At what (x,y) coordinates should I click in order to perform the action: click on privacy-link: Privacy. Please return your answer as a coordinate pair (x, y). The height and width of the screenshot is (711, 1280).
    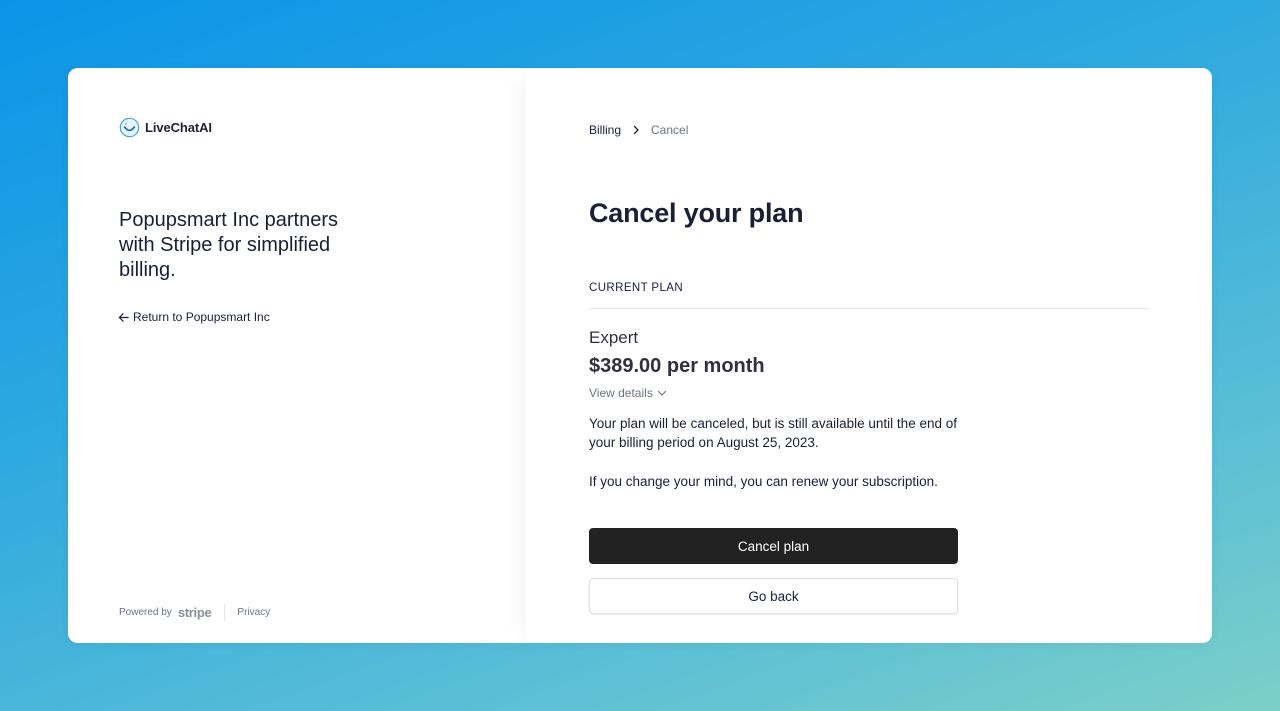
    Looking at the image, I should click on (253, 612).